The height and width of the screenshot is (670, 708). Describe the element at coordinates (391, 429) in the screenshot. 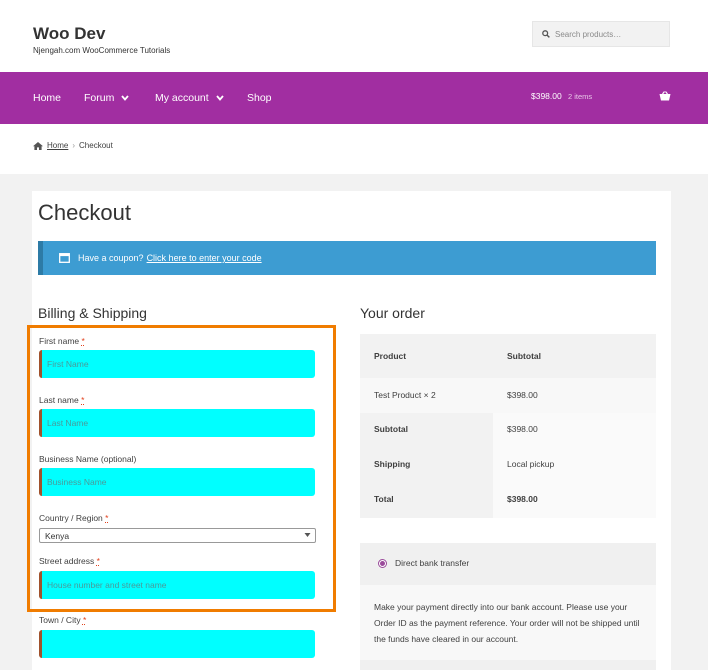

I see `subtotal-label: Subtotal` at that location.